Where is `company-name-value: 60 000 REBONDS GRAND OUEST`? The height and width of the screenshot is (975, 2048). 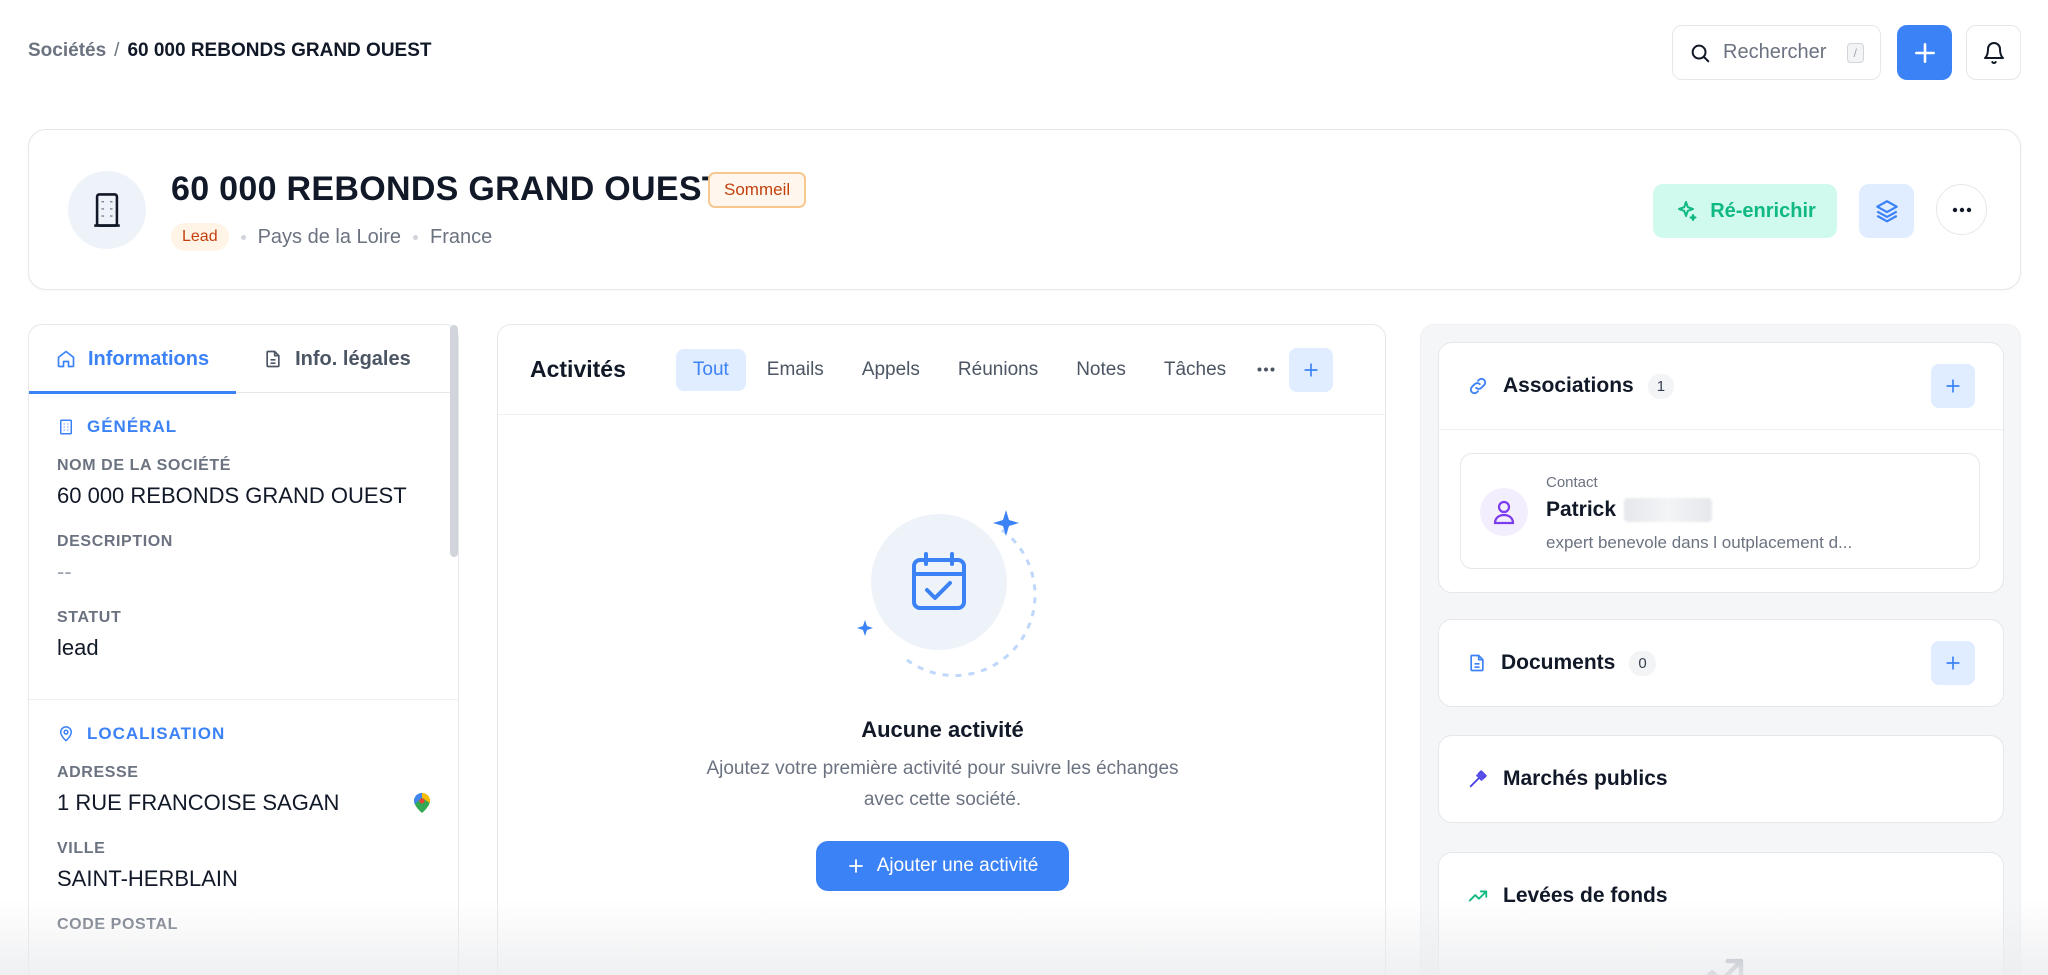
company-name-value: 60 000 REBONDS GRAND OUEST is located at coordinates (232, 495).